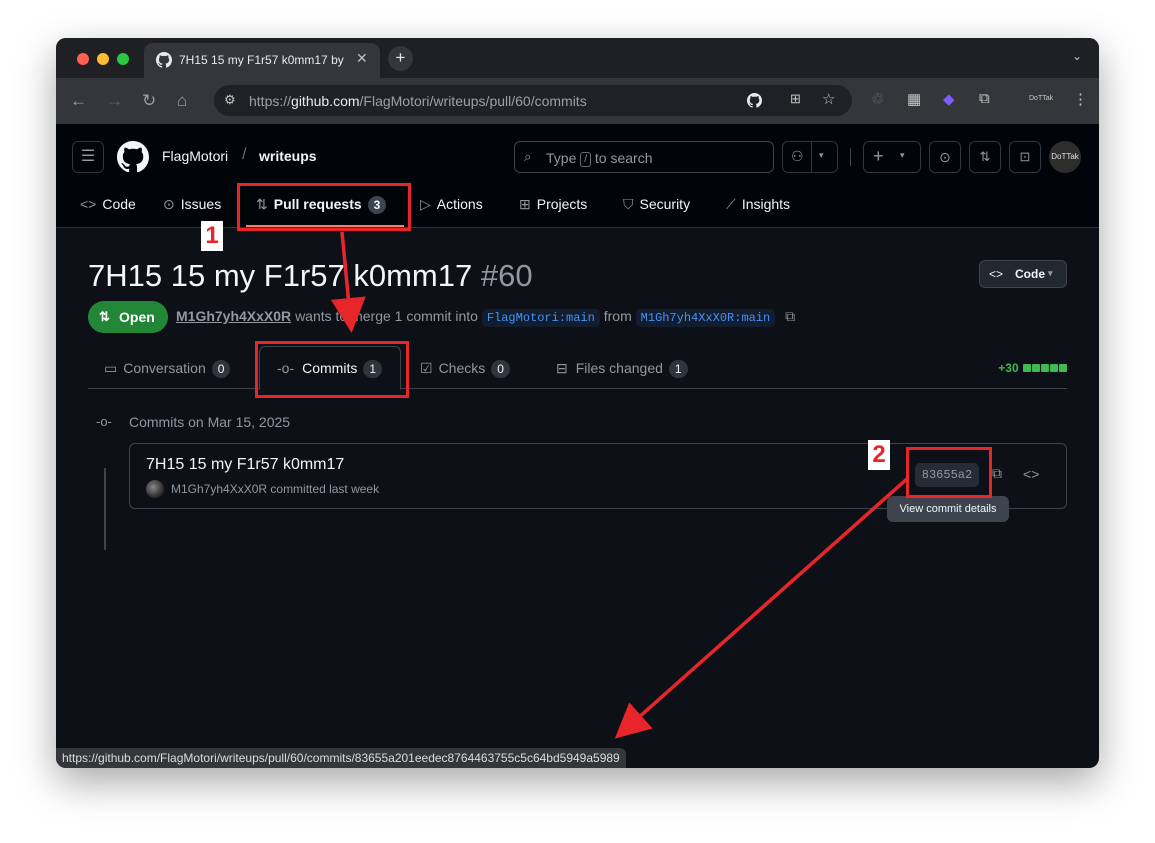  What do you see at coordinates (705, 318) in the screenshot?
I see `head-branch: M1Gh7yh4XxX0R:main` at bounding box center [705, 318].